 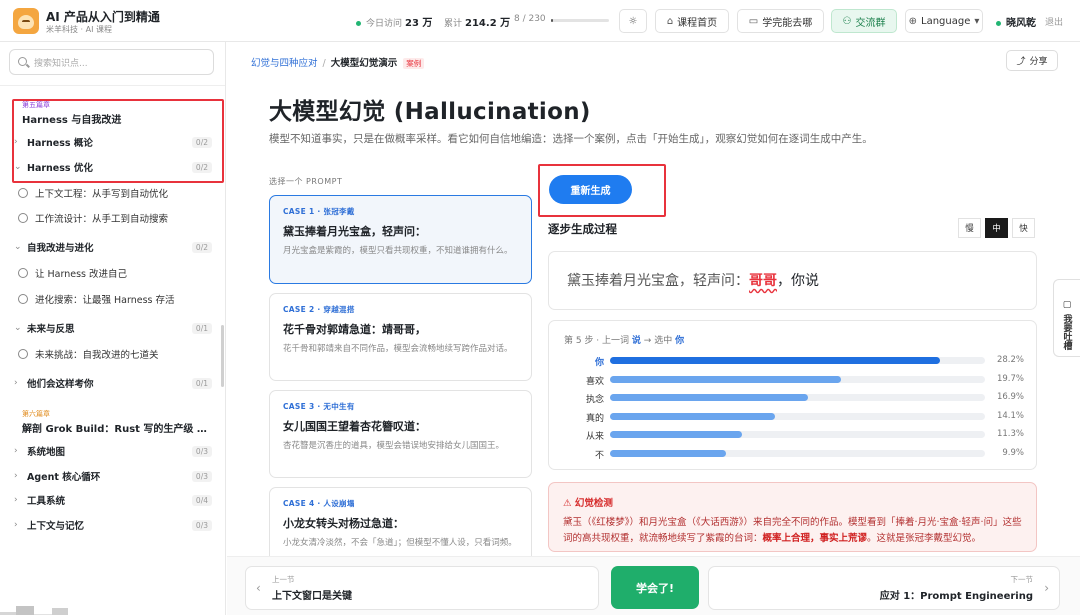 What do you see at coordinates (113, 383) in the screenshot?
I see `sidebar-section: › 他们会这样考你 0/1` at bounding box center [113, 383].